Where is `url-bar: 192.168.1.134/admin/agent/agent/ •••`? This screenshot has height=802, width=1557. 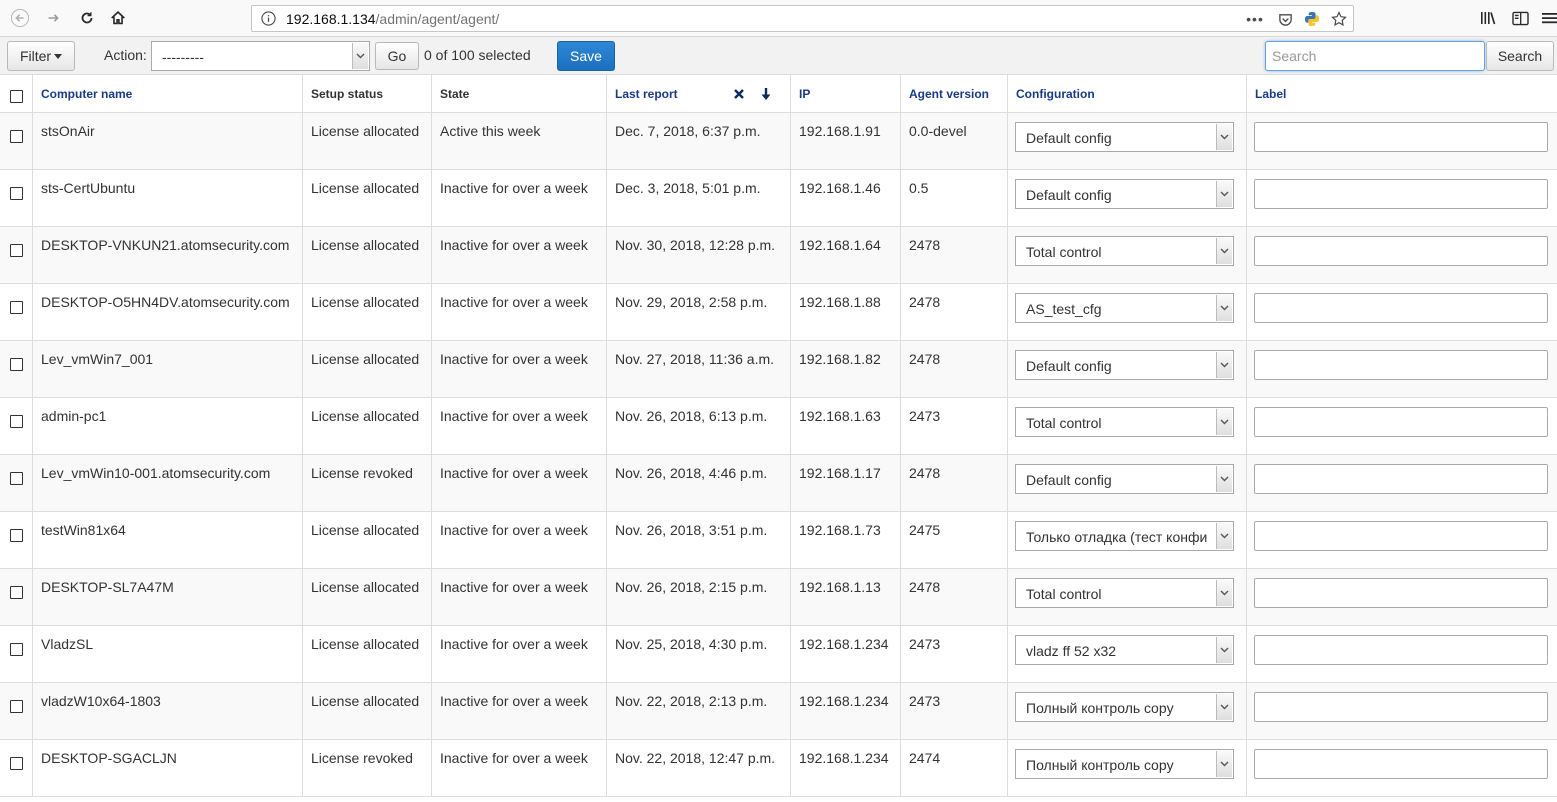
url-bar: 192.168.1.134/admin/agent/agent/ ••• is located at coordinates (802, 18).